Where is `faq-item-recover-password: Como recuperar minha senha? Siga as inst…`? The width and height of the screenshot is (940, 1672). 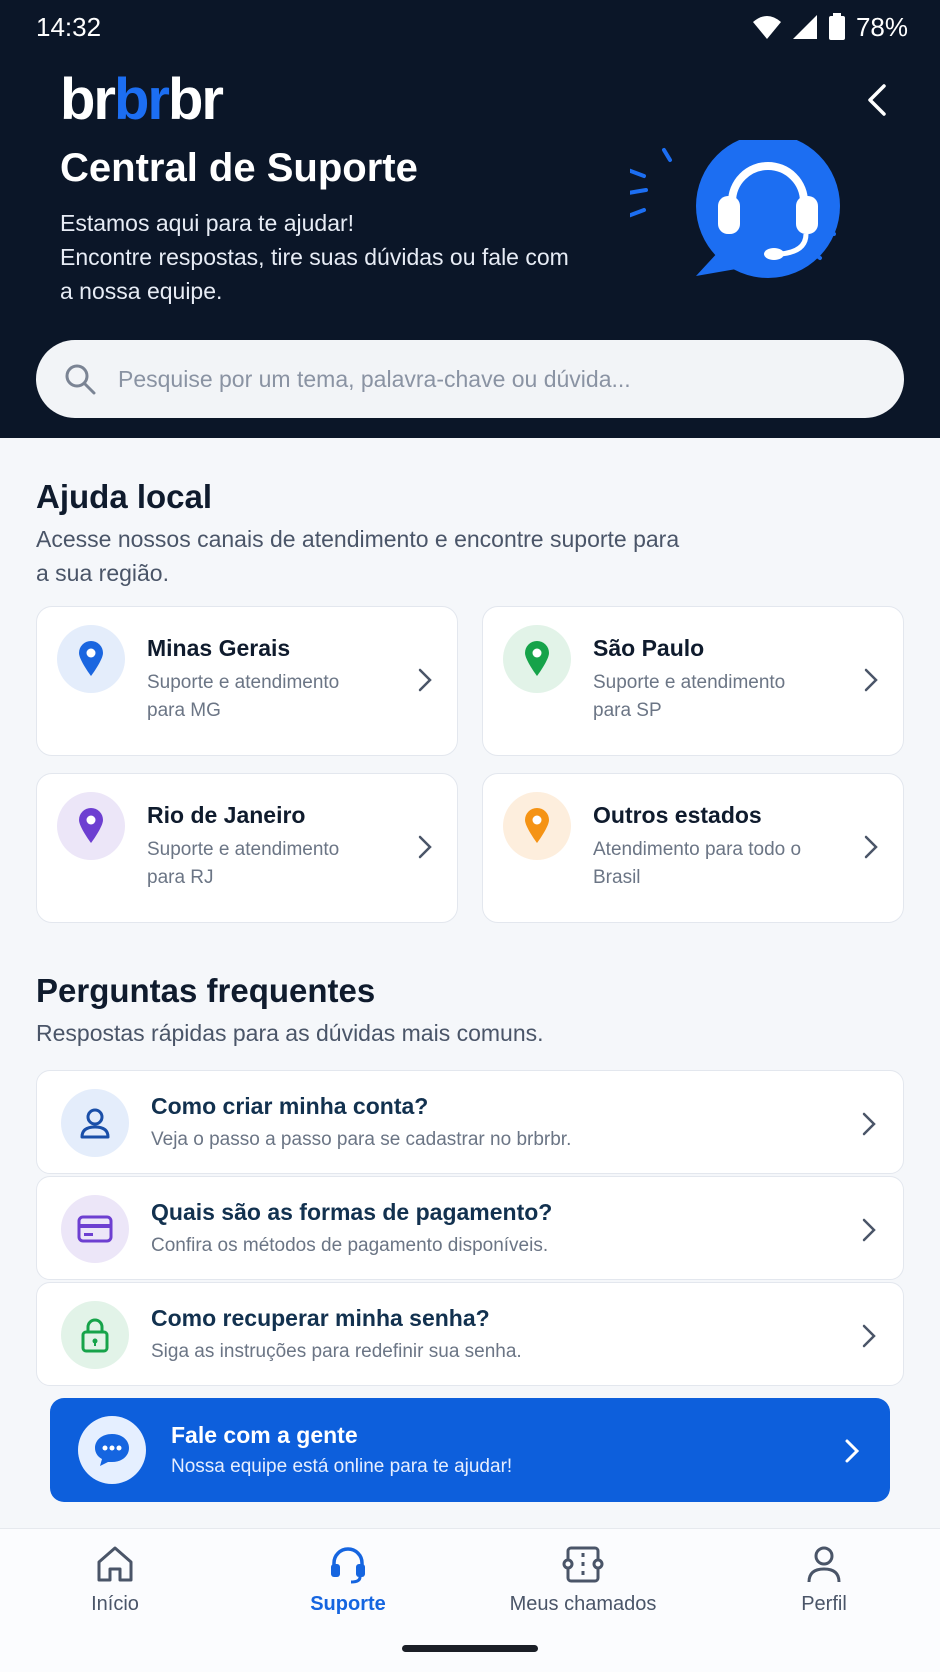 faq-item-recover-password: Como recuperar minha senha? Siga as inst… is located at coordinates (470, 1334).